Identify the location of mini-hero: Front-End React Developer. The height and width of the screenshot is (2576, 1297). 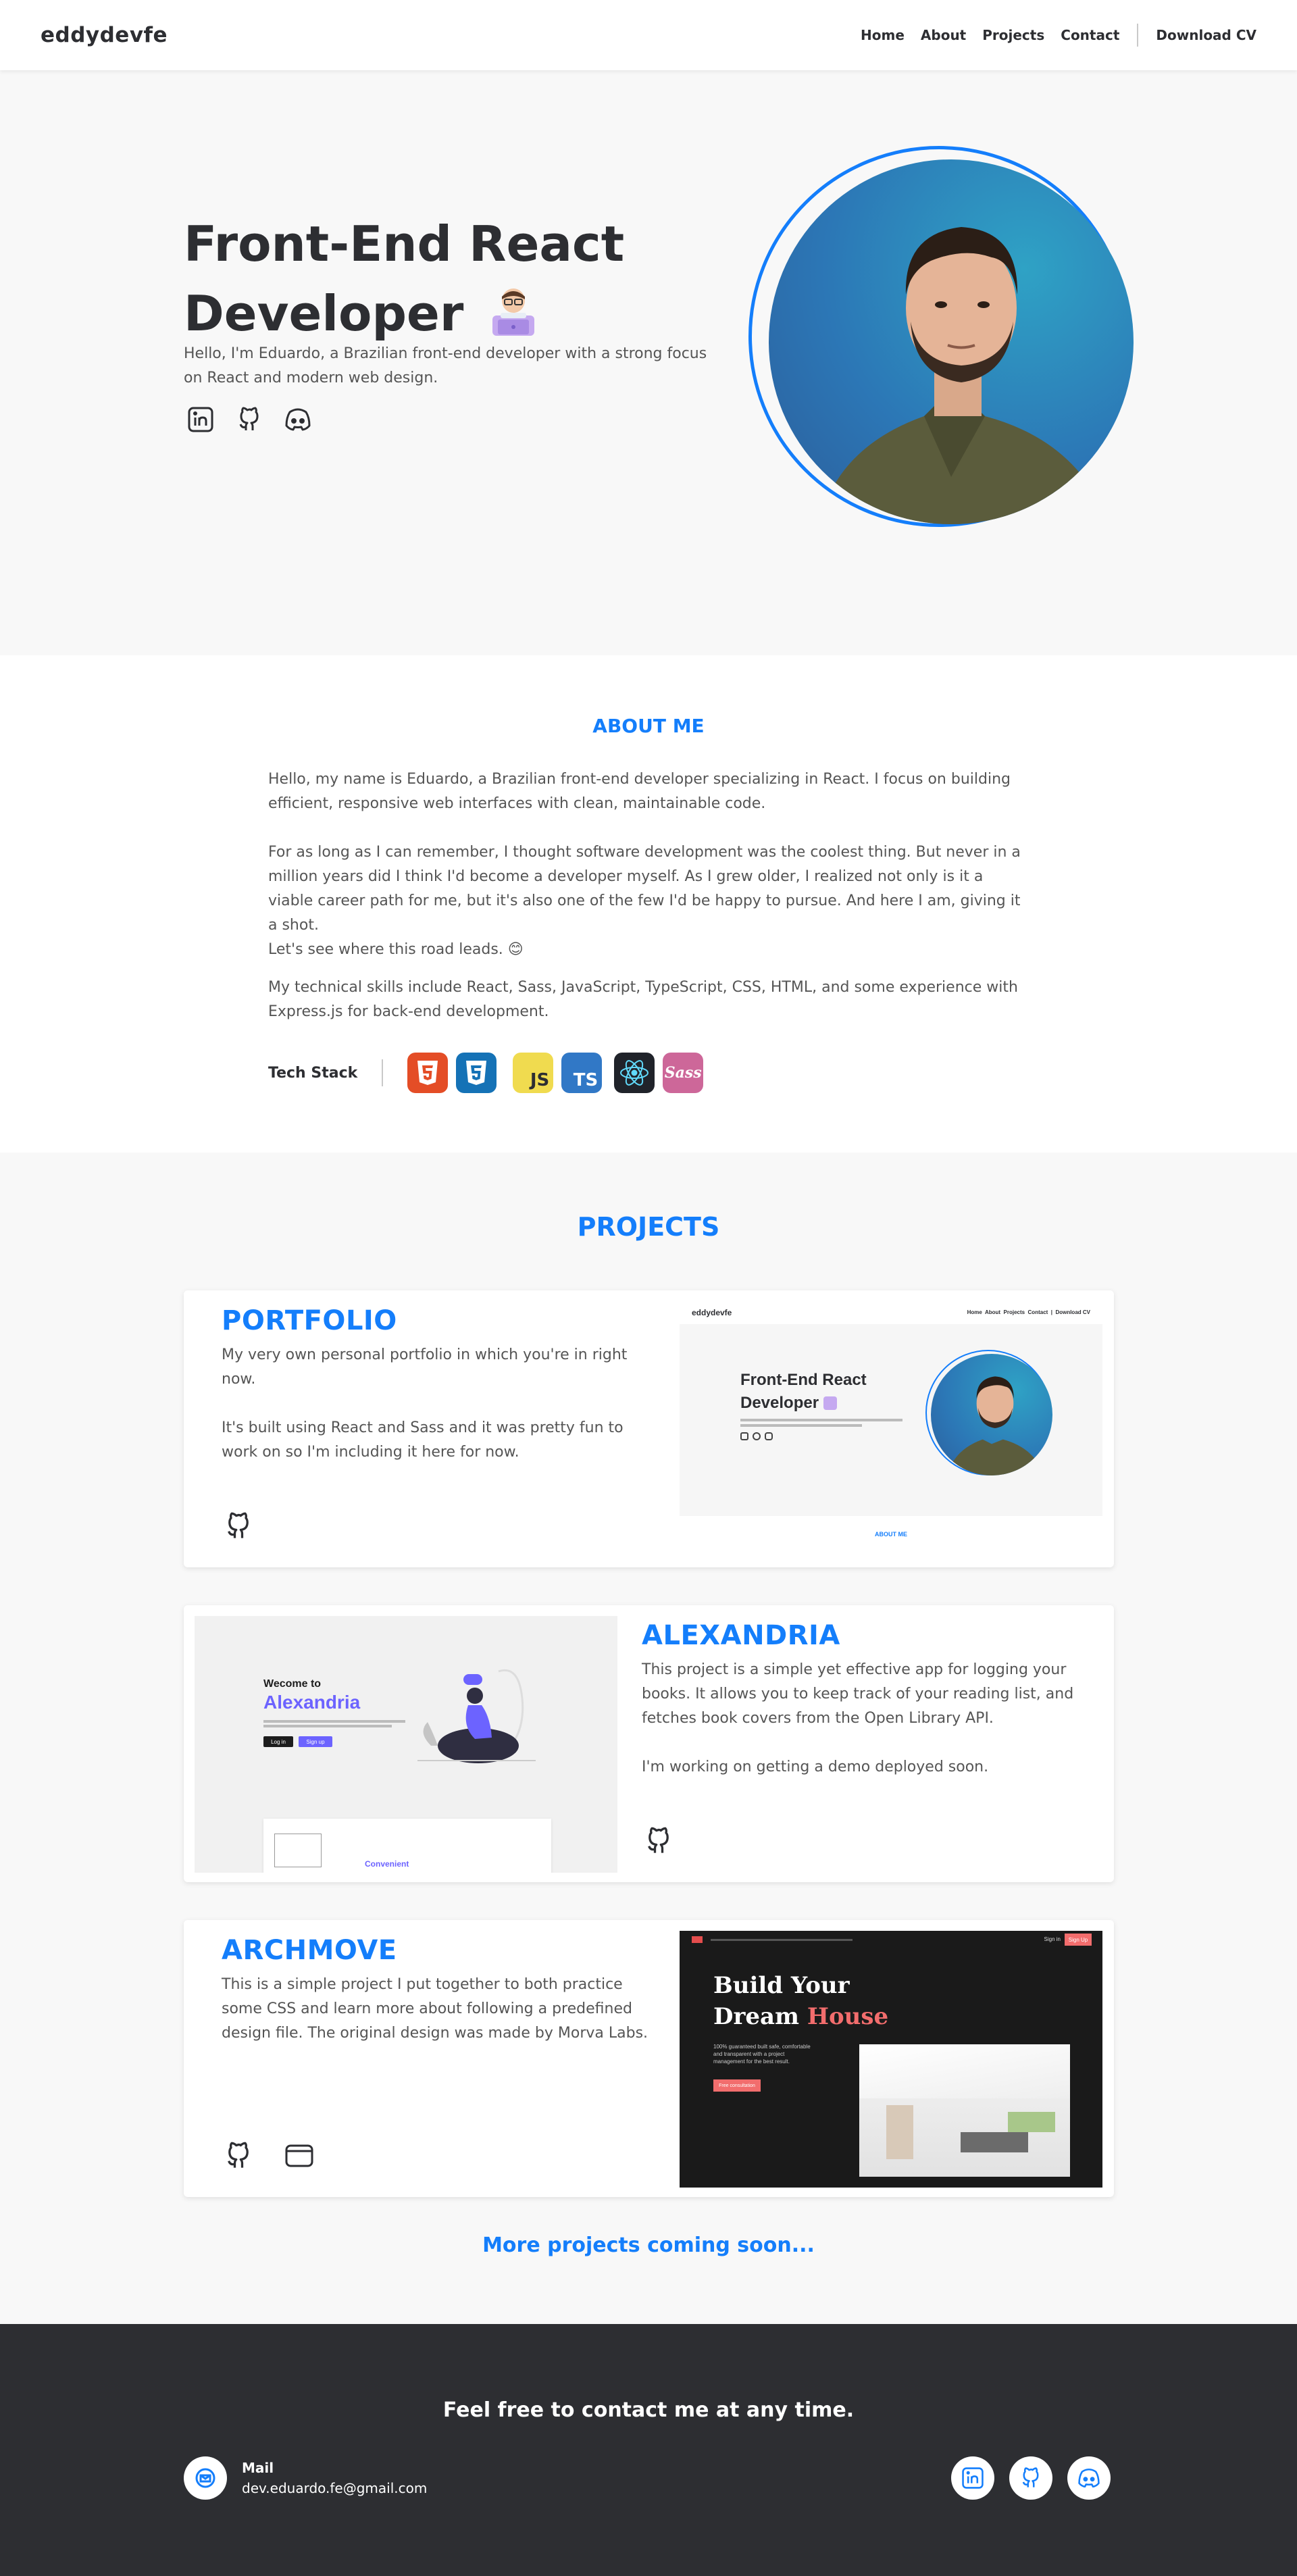
(891, 1420).